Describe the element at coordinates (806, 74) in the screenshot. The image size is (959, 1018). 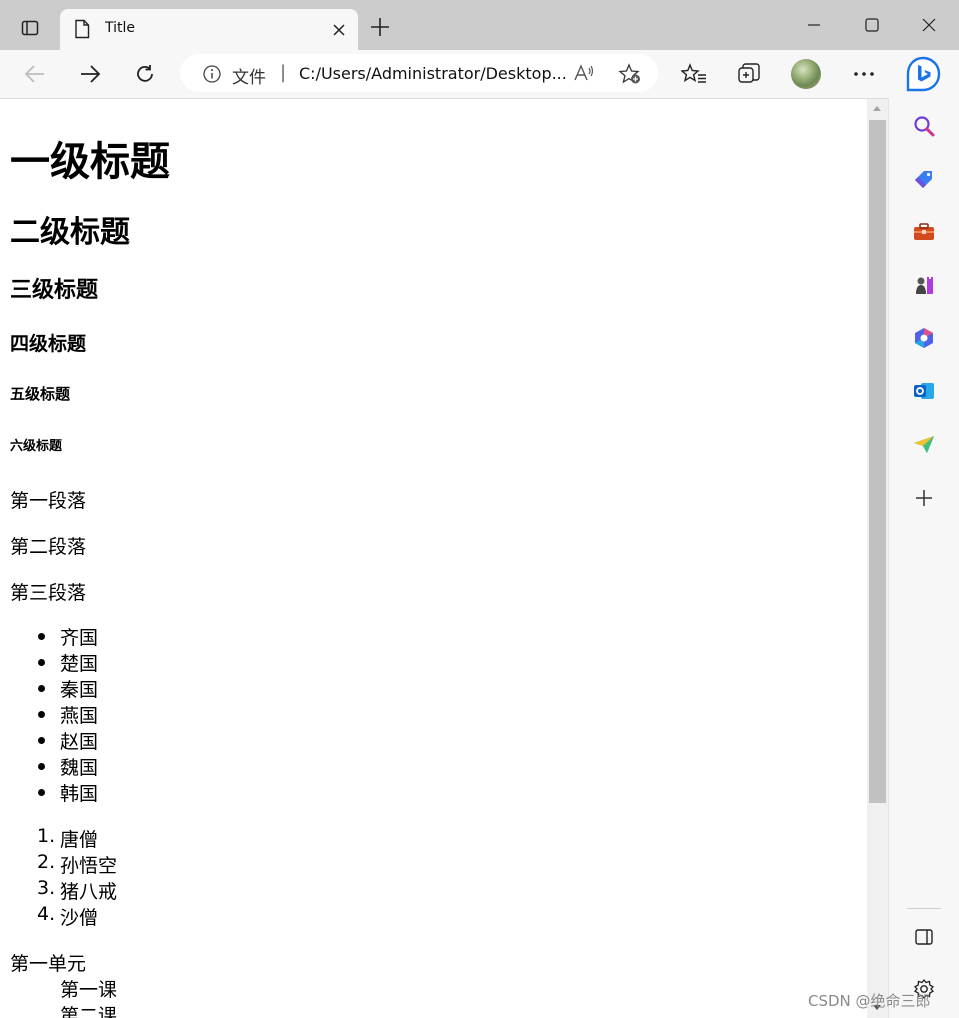
I see `avatar` at that location.